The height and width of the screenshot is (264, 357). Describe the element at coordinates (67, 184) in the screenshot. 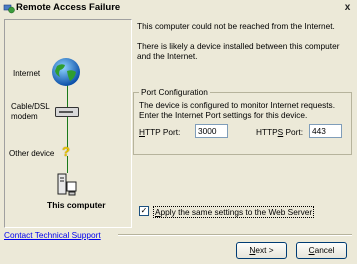

I see `computer-icon` at that location.